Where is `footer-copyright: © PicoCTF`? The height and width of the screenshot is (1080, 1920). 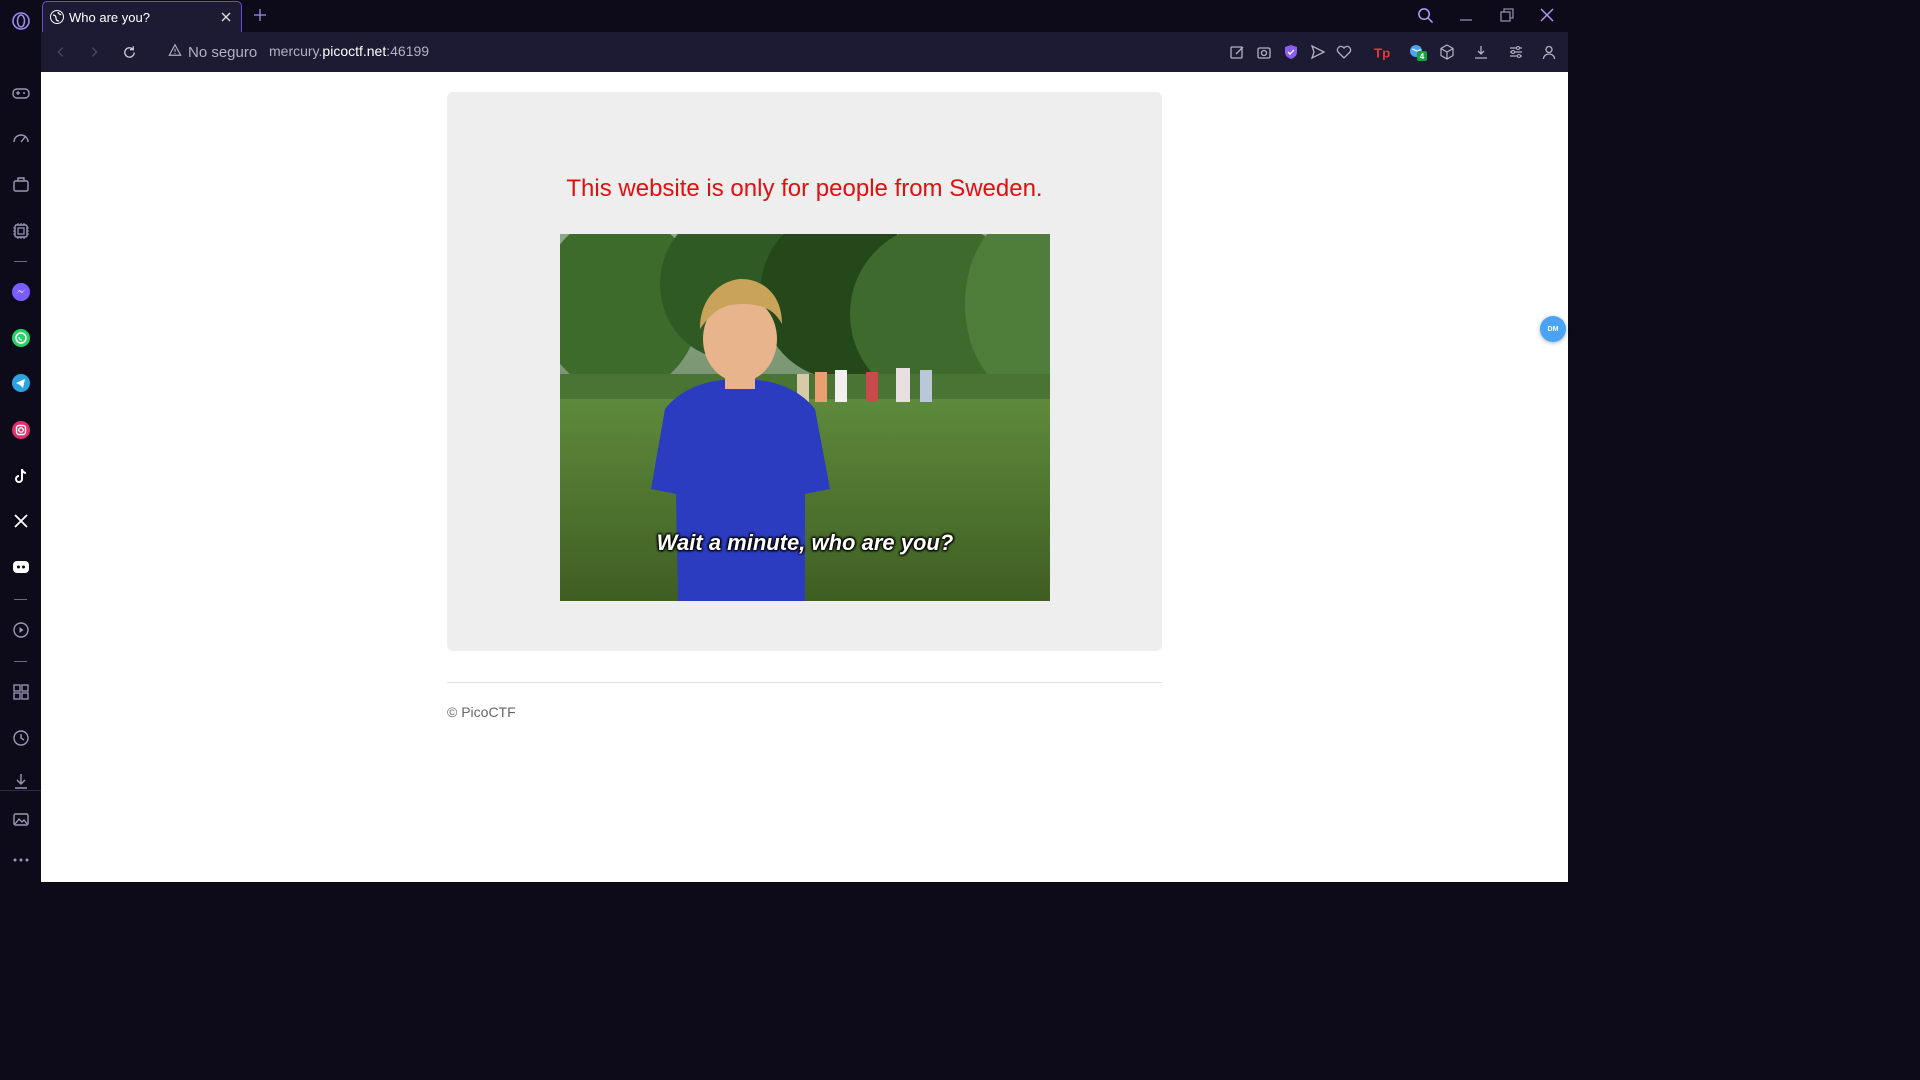
footer-copyright: © PicoCTF is located at coordinates (481, 712).